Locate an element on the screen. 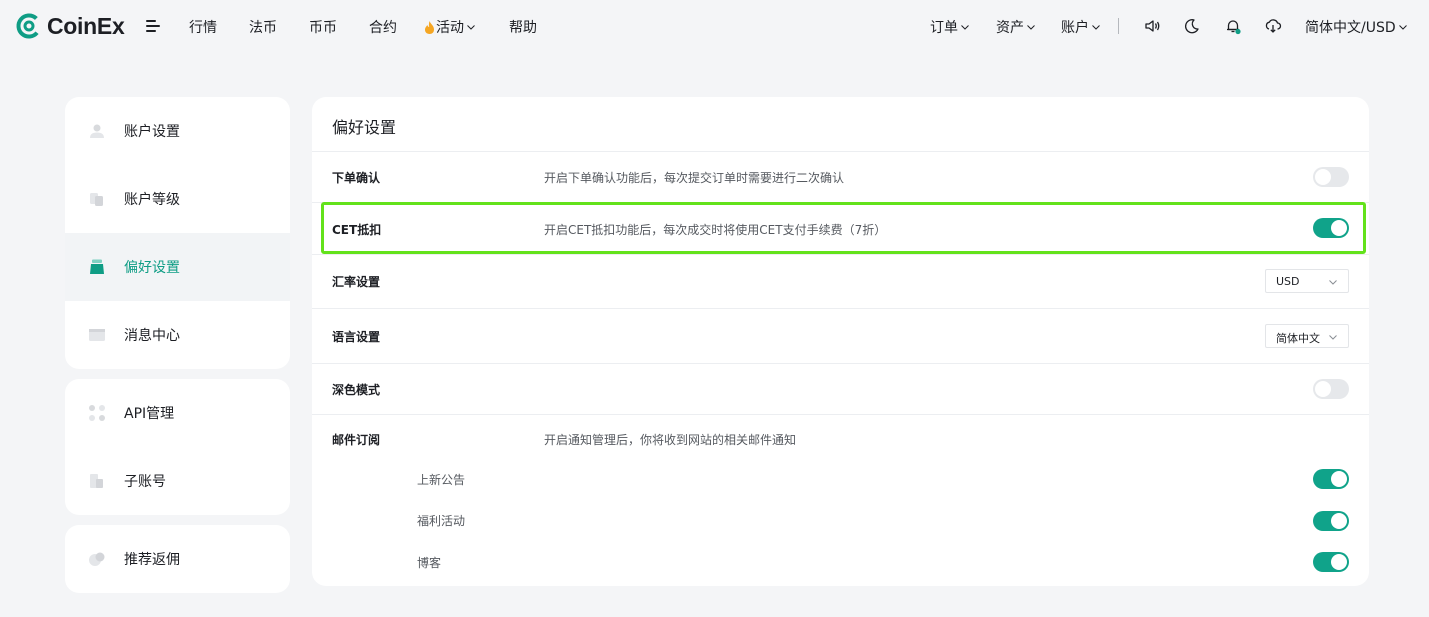 This screenshot has width=1429, height=617. bell-icon is located at coordinates (1233, 26).